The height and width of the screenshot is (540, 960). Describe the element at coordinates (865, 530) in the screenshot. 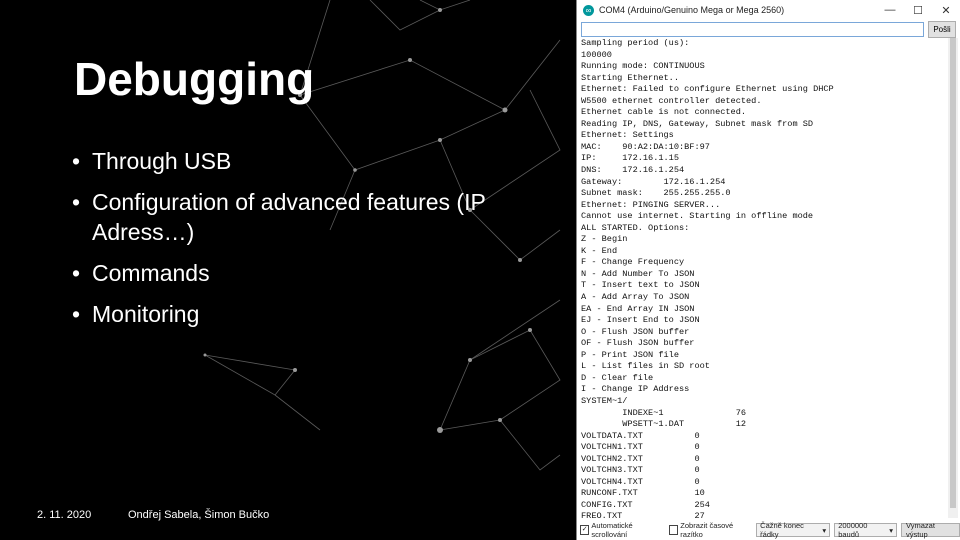

I see `baud-select: 2000000 baudů ▾` at that location.